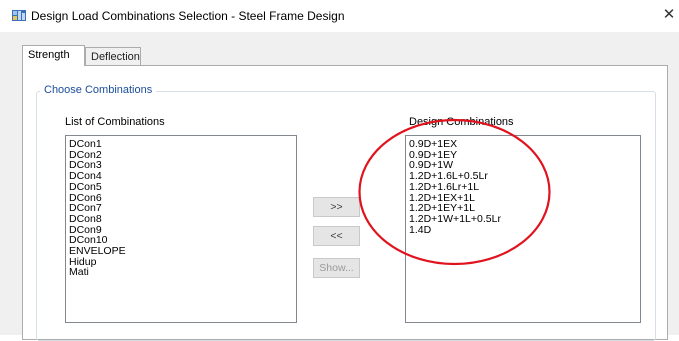 The width and height of the screenshot is (679, 341). I want to click on remove-combination-button: <<, so click(336, 236).